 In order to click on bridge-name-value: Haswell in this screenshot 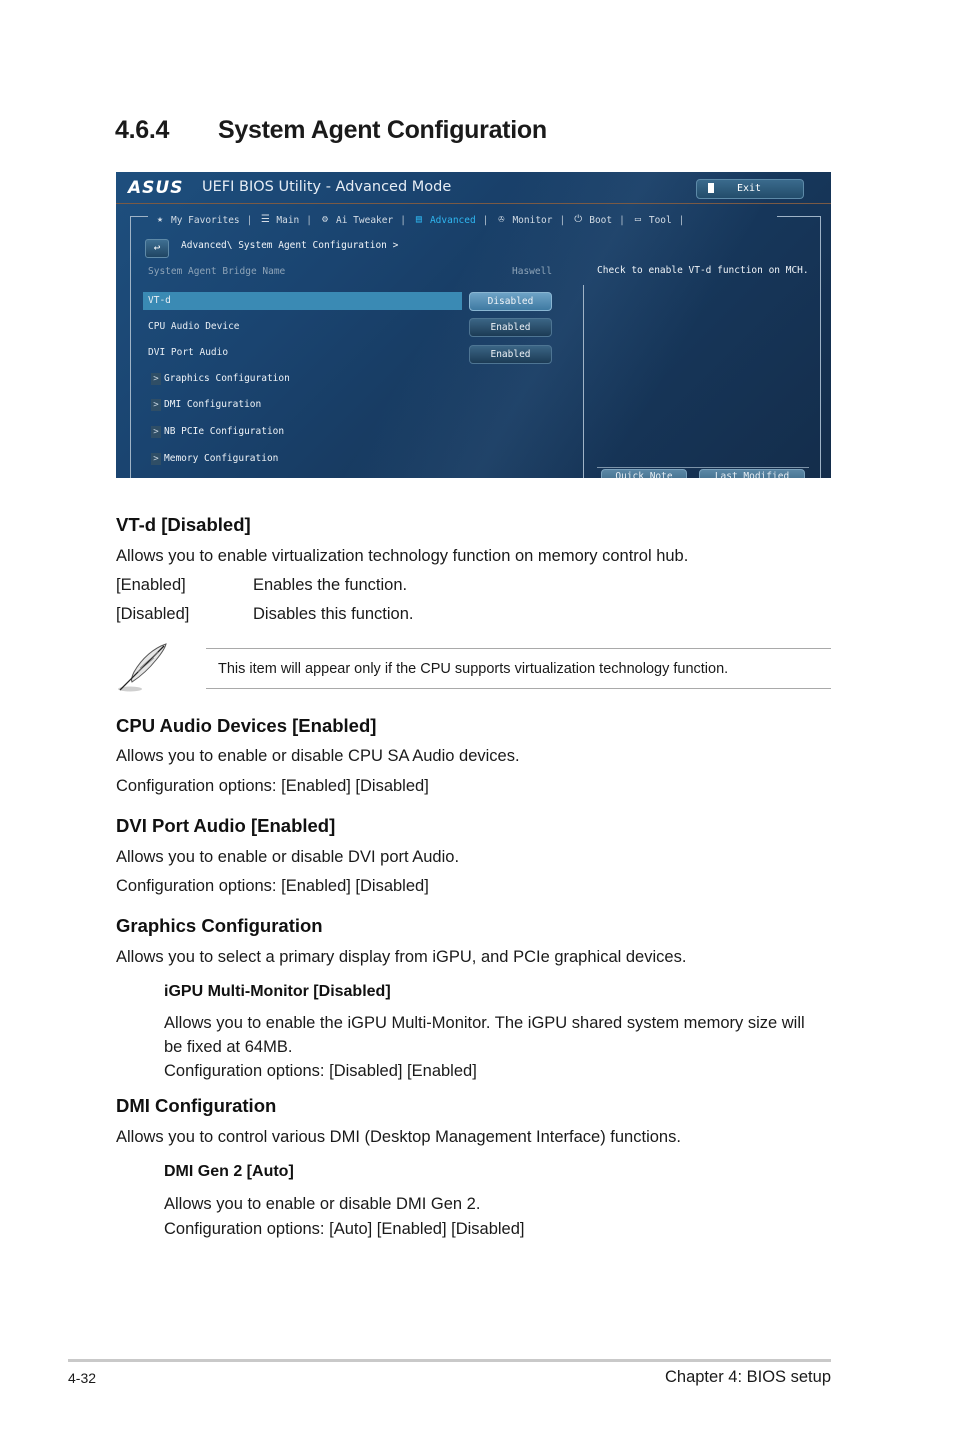, I will do `click(532, 271)`.